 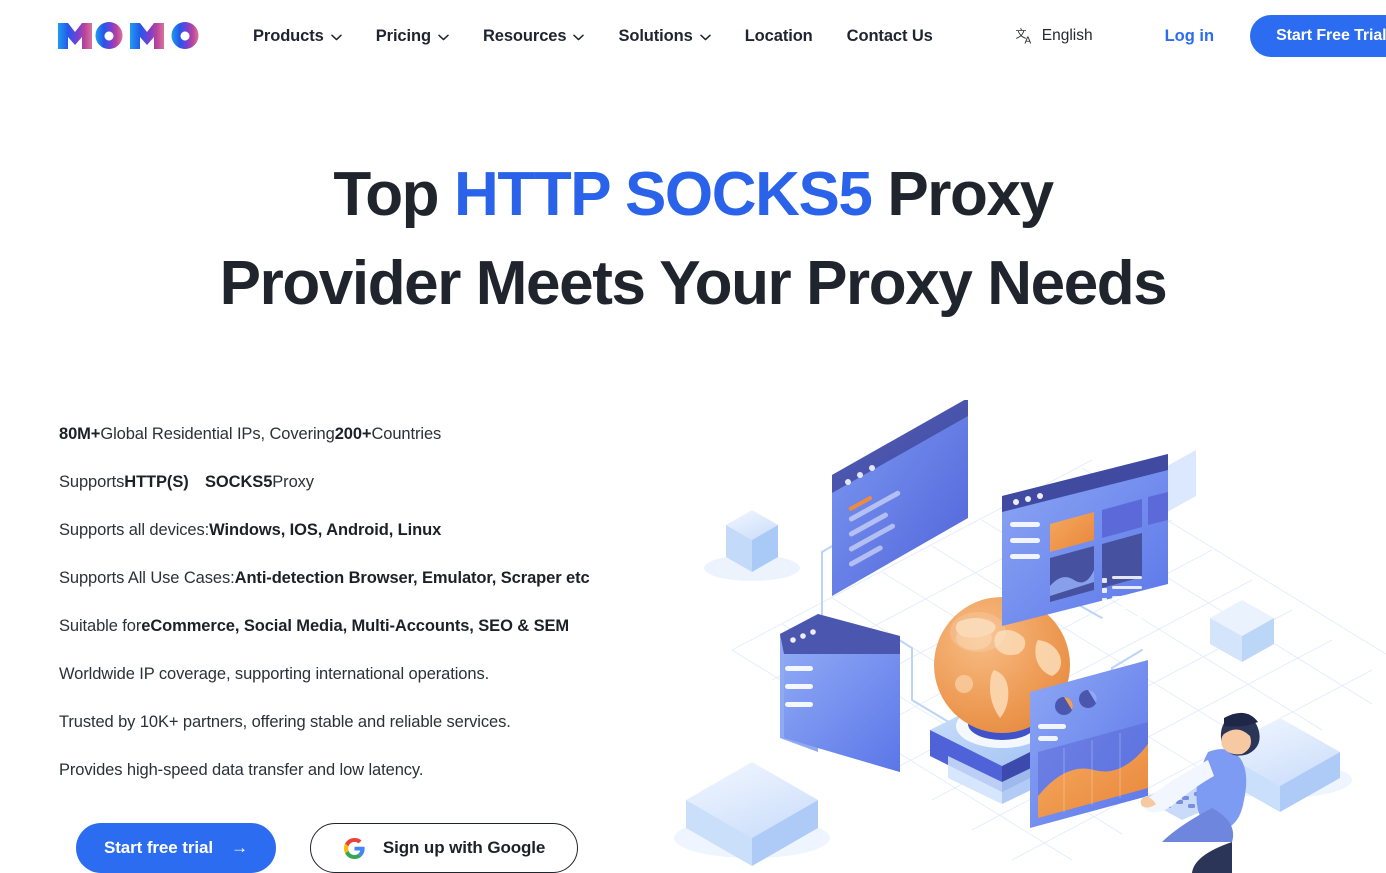 I want to click on nav-item-location: Location, so click(x=779, y=36).